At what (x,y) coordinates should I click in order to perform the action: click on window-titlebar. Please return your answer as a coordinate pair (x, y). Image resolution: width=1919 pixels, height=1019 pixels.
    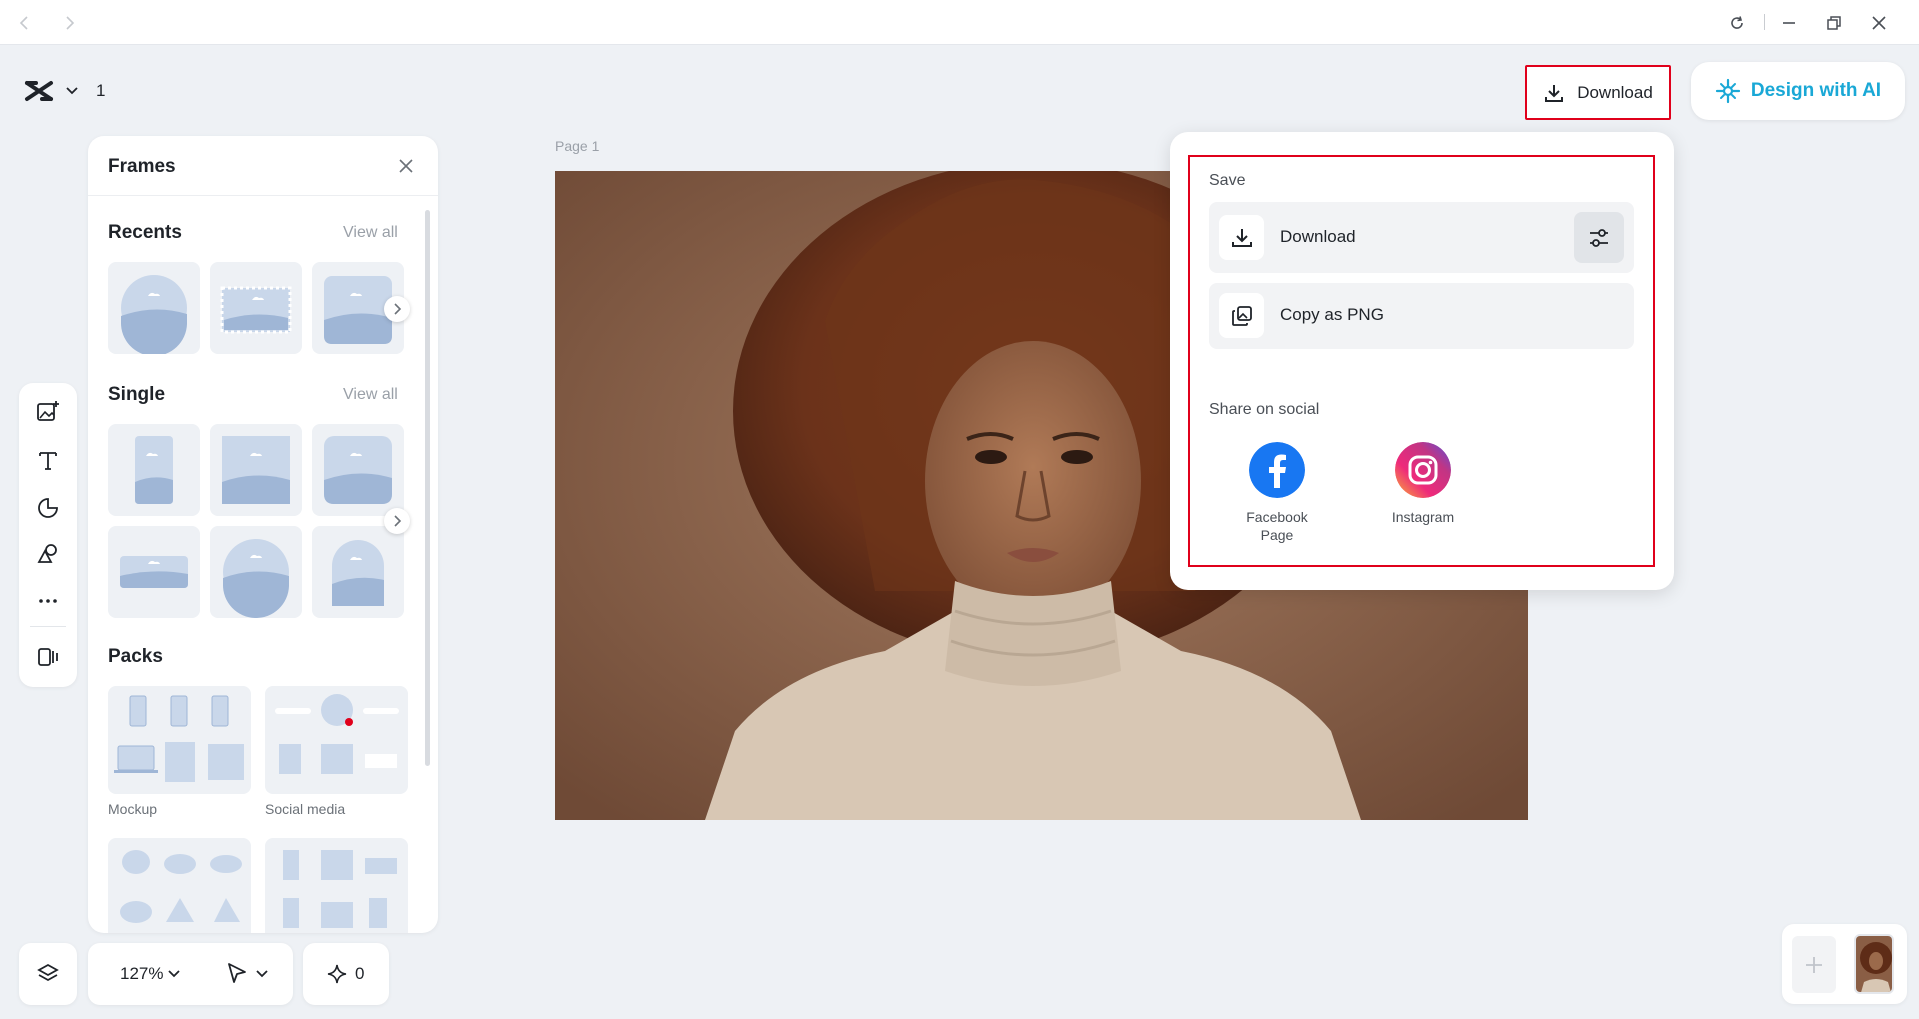
    Looking at the image, I should click on (959, 22).